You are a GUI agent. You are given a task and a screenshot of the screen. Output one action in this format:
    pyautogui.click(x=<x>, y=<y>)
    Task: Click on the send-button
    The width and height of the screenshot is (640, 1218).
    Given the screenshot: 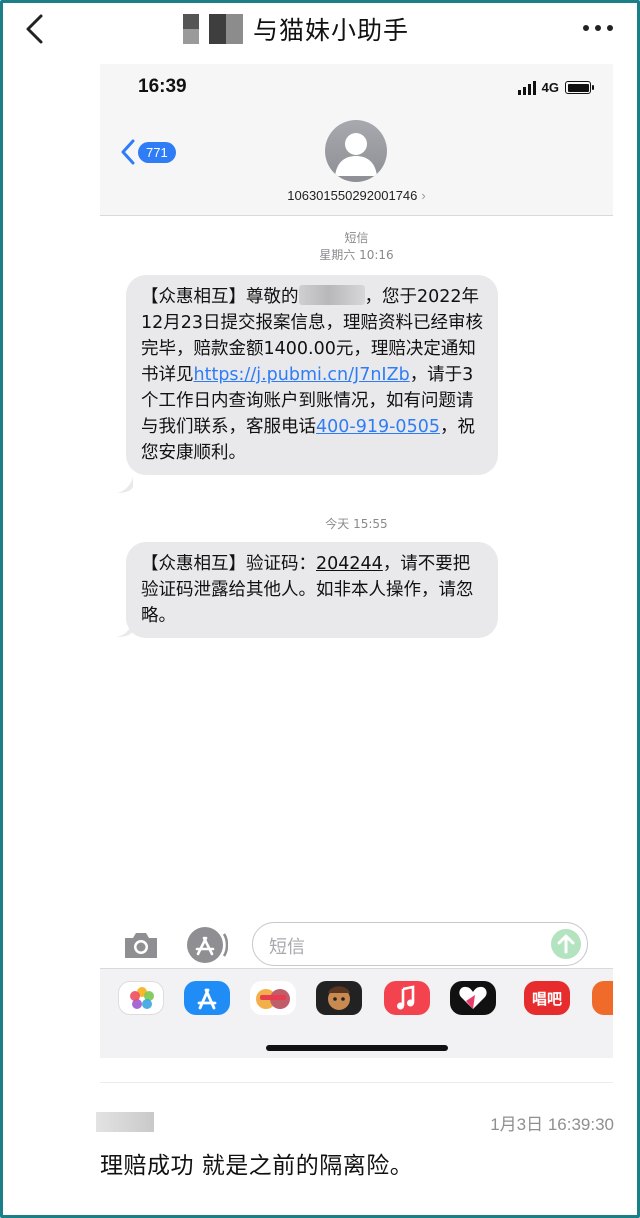 What is the action you would take?
    pyautogui.click(x=566, y=944)
    